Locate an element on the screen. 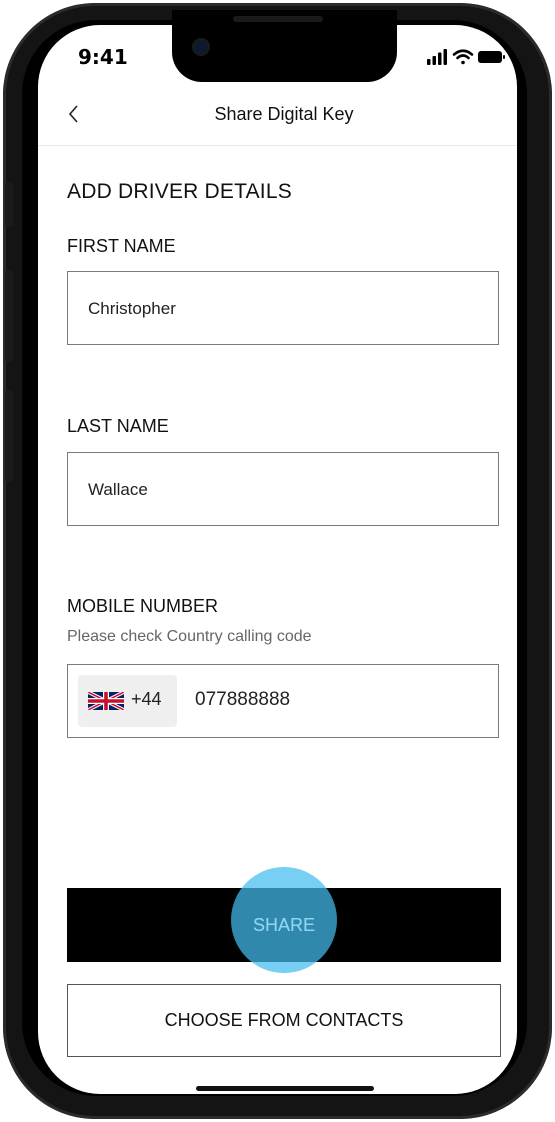 The image size is (555, 1122). uk-flag-icon is located at coordinates (106, 701).